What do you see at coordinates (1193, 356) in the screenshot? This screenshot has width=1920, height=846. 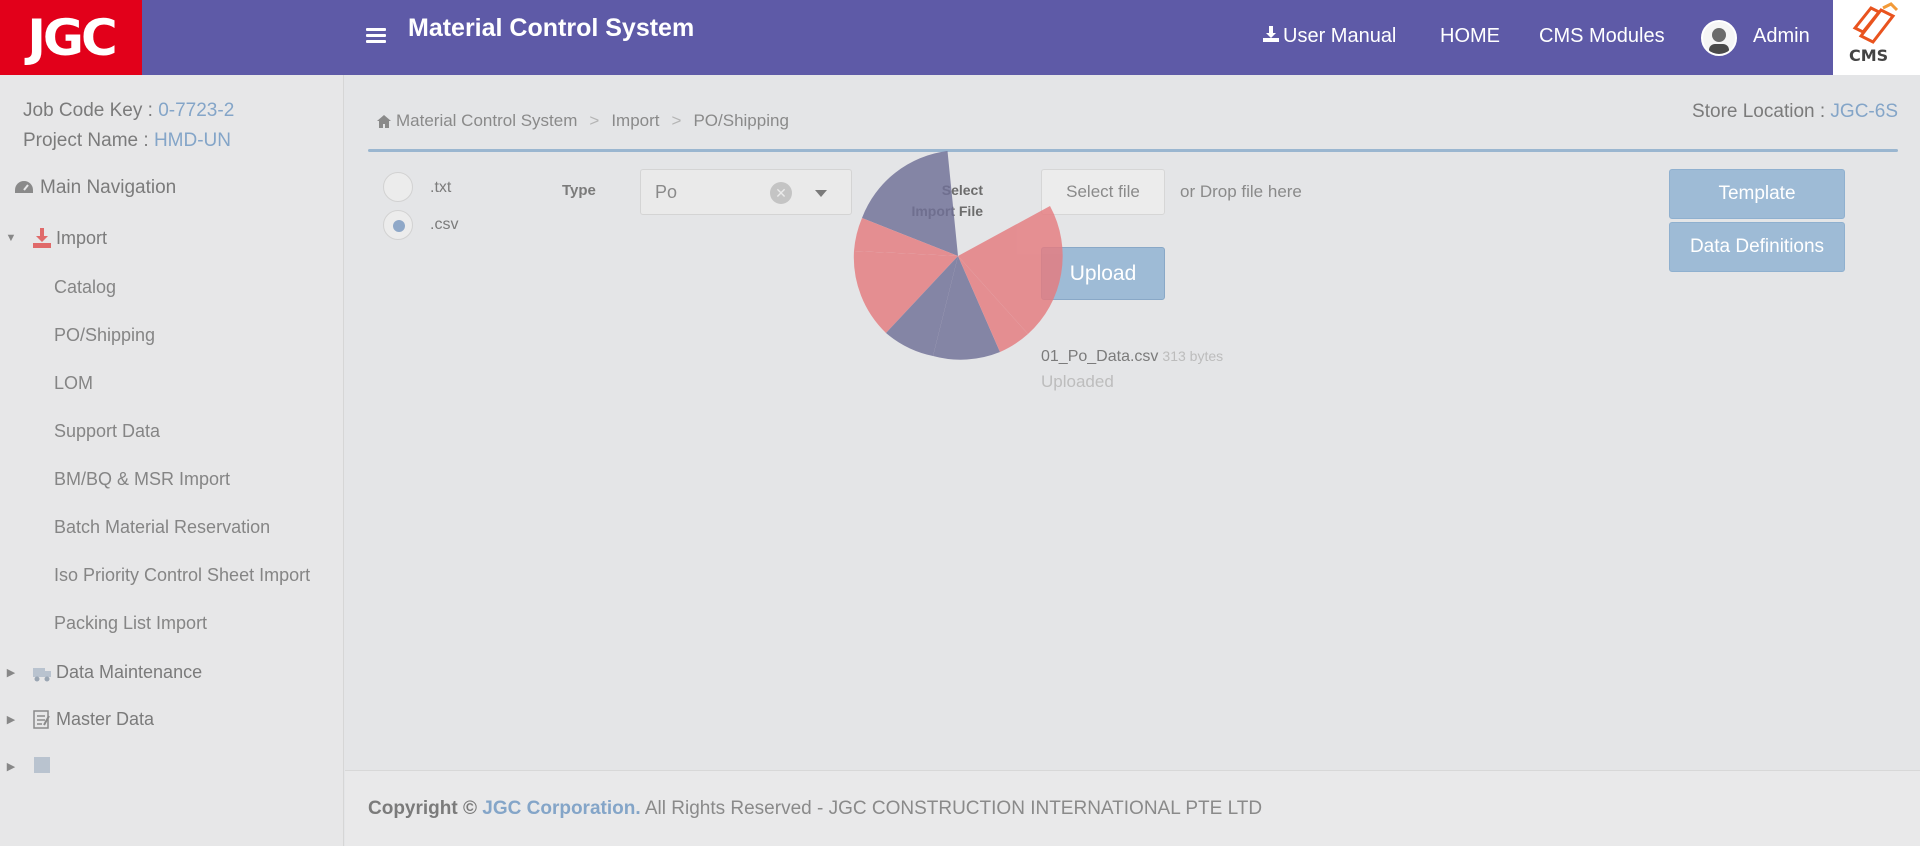 I see `uploaded-file-size: 313 bytes` at bounding box center [1193, 356].